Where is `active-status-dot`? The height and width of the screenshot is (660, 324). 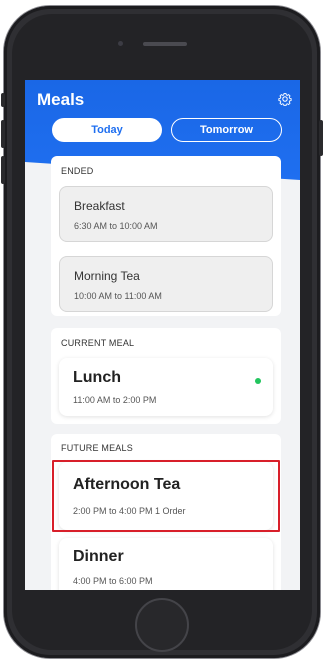
active-status-dot is located at coordinates (258, 381).